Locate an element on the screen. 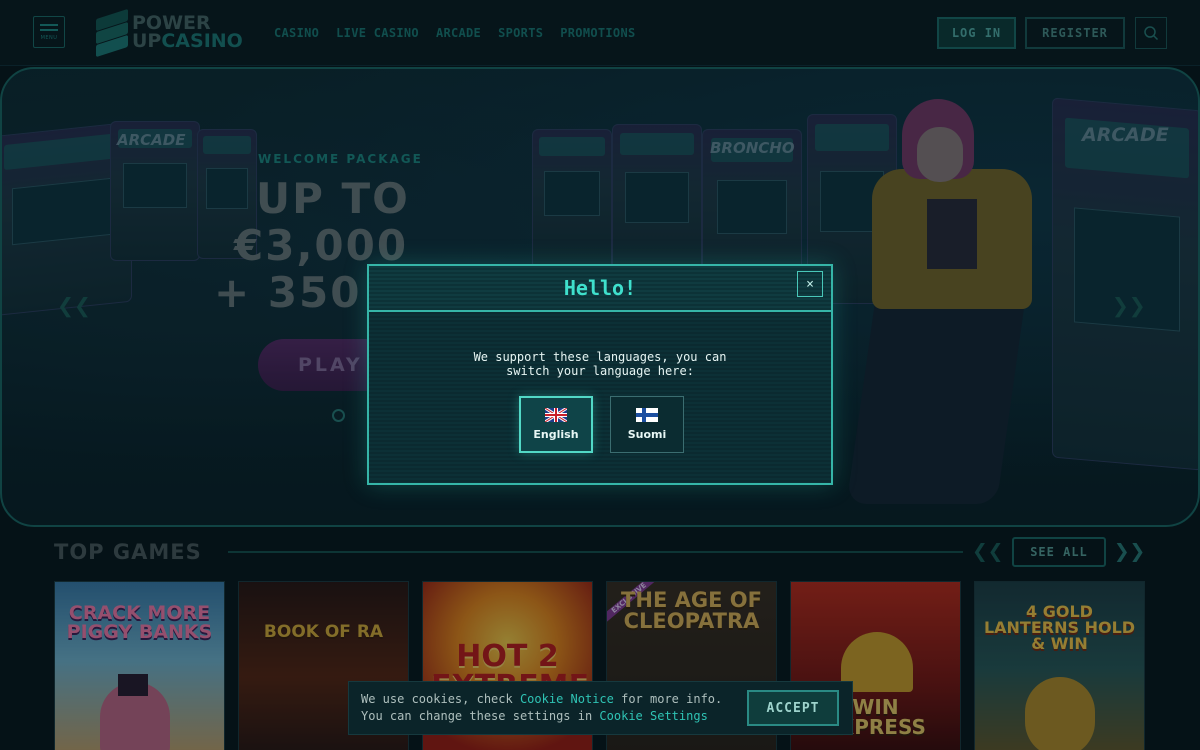  modal-message-line2: switch your language here: is located at coordinates (600, 371).